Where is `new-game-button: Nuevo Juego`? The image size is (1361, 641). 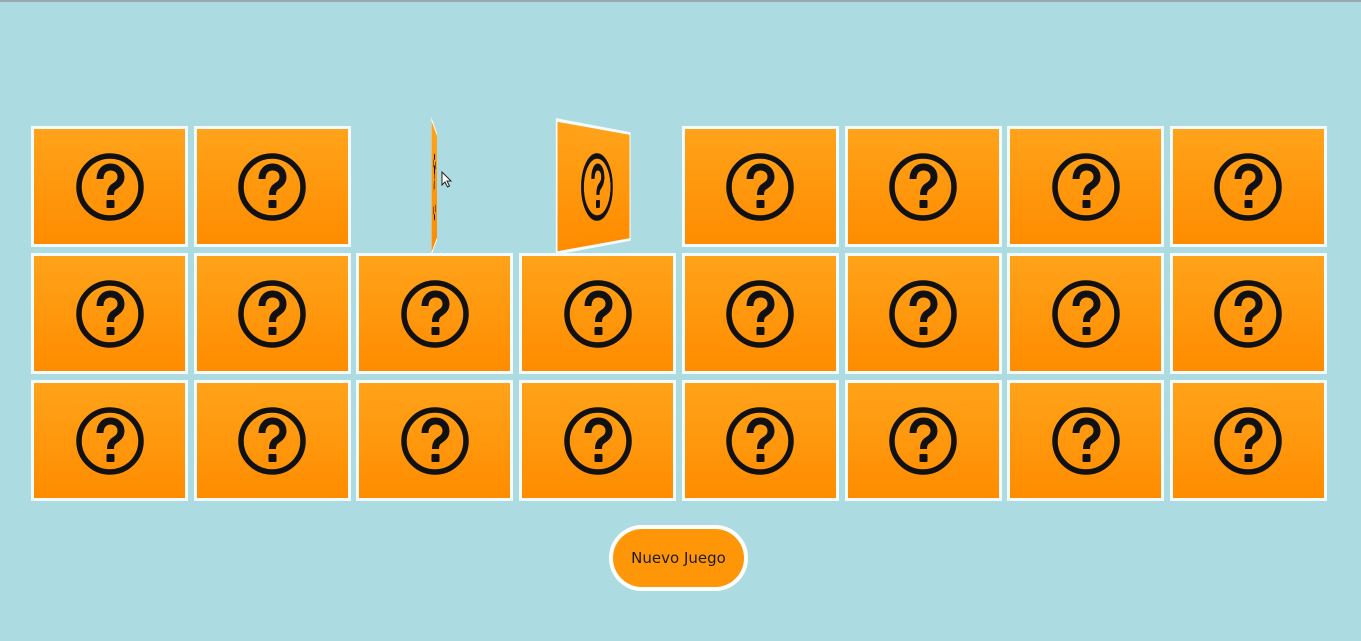 new-game-button: Nuevo Juego is located at coordinates (678, 558).